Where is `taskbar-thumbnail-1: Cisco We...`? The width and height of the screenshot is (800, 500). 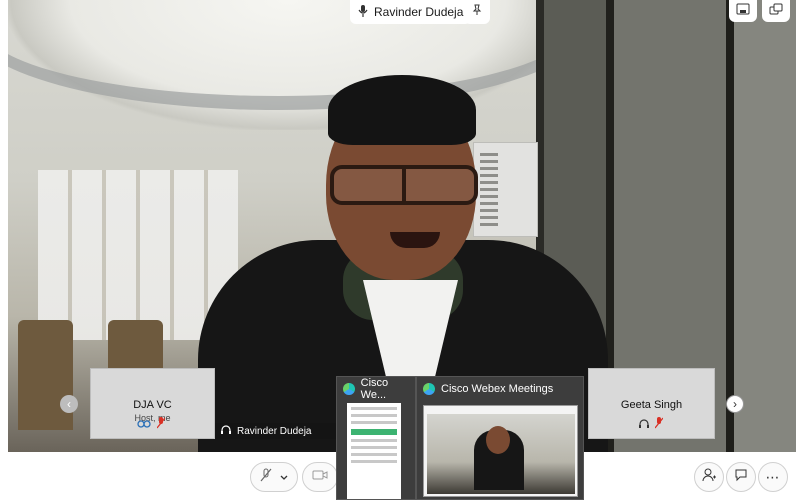 taskbar-thumbnail-1: Cisco We... is located at coordinates (376, 438).